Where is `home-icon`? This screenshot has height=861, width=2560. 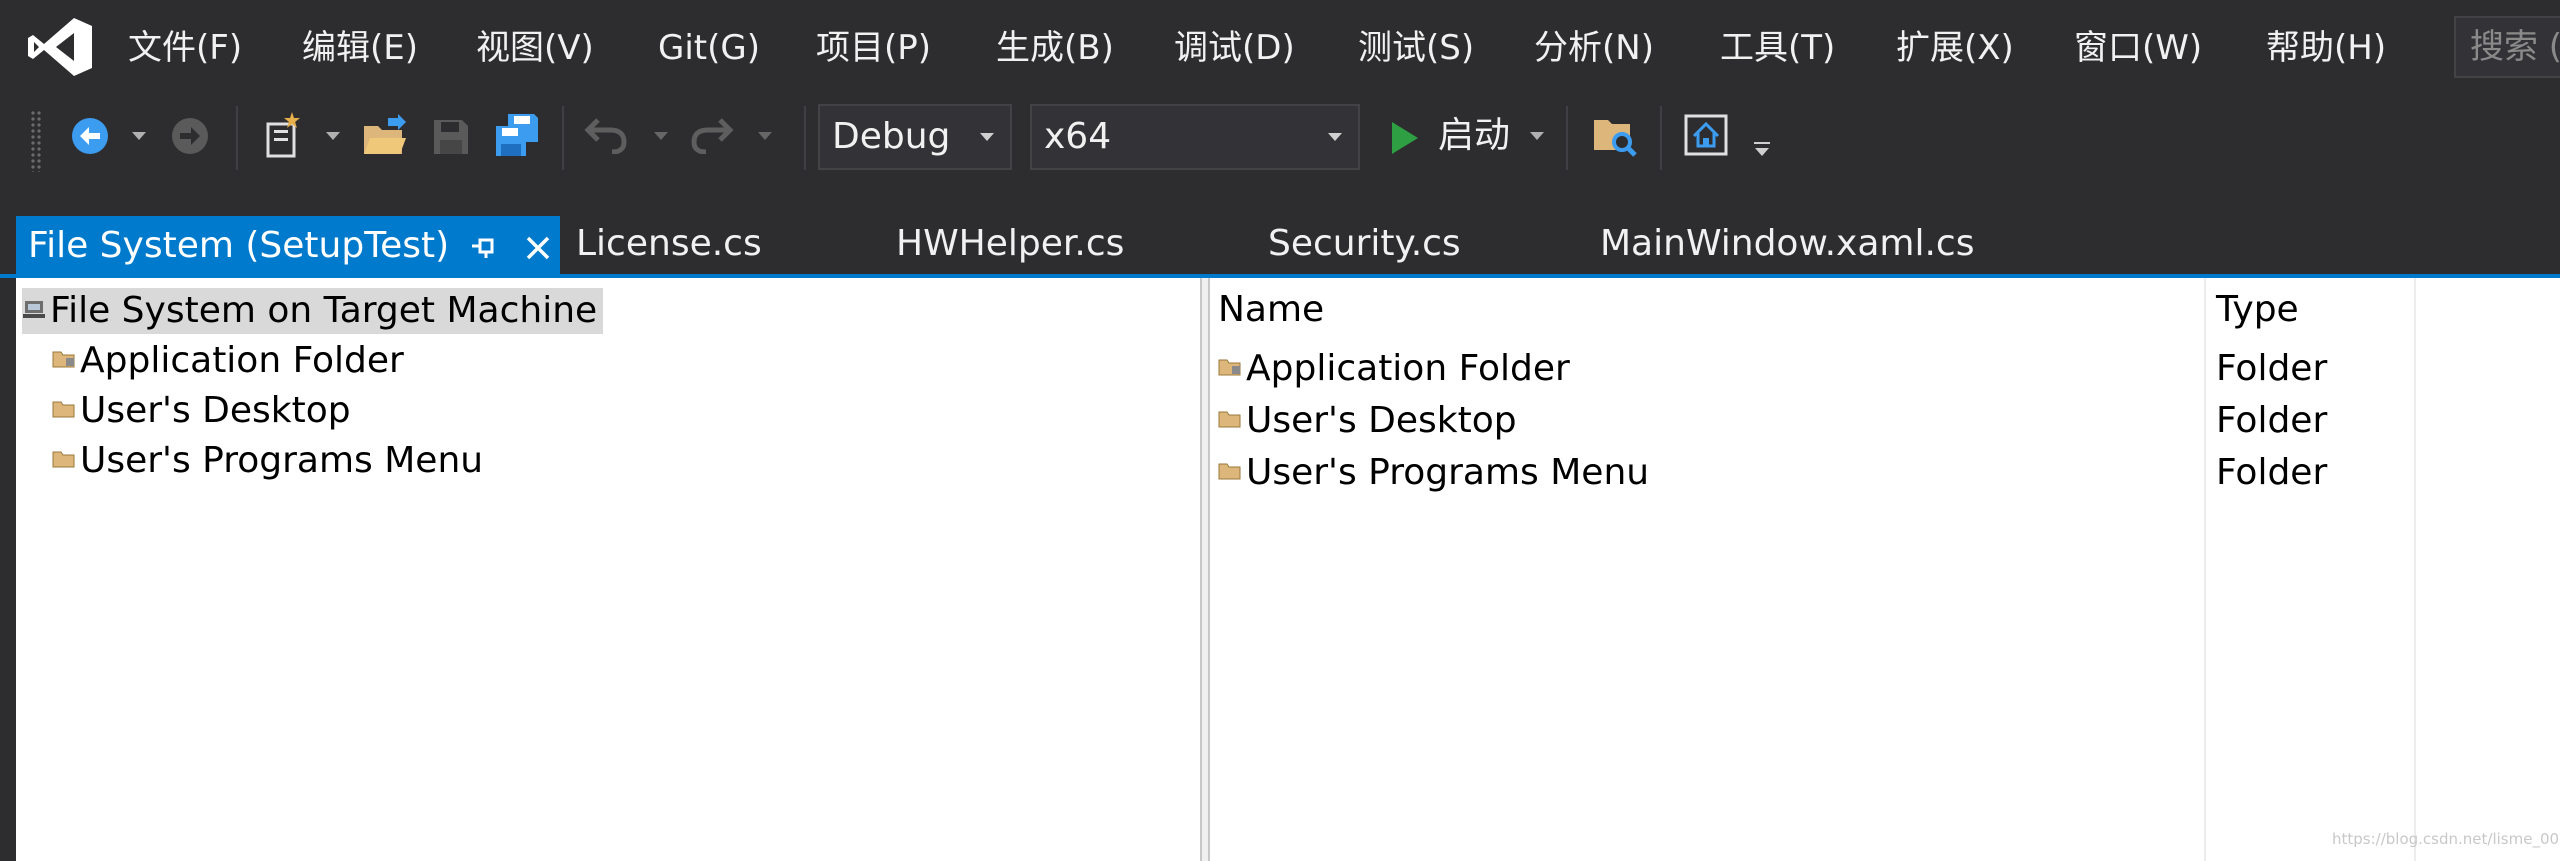
home-icon is located at coordinates (1706, 135).